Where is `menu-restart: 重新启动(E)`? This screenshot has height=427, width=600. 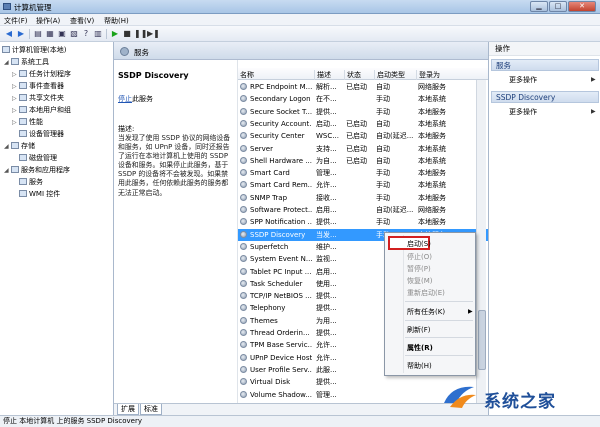 menu-restart: 重新启动(E) is located at coordinates (426, 293).